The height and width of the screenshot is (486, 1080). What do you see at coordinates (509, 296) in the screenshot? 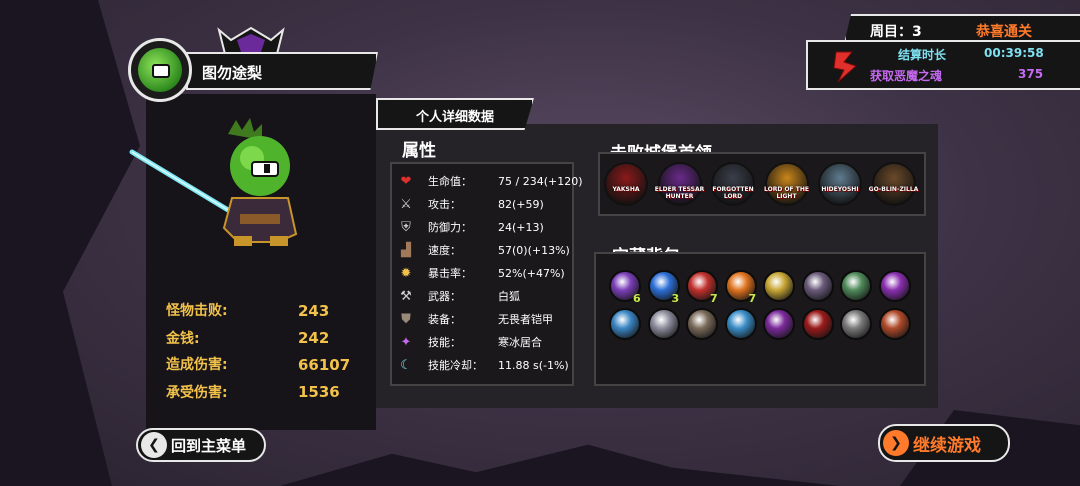
I see `attribute-value: 白狐` at bounding box center [509, 296].